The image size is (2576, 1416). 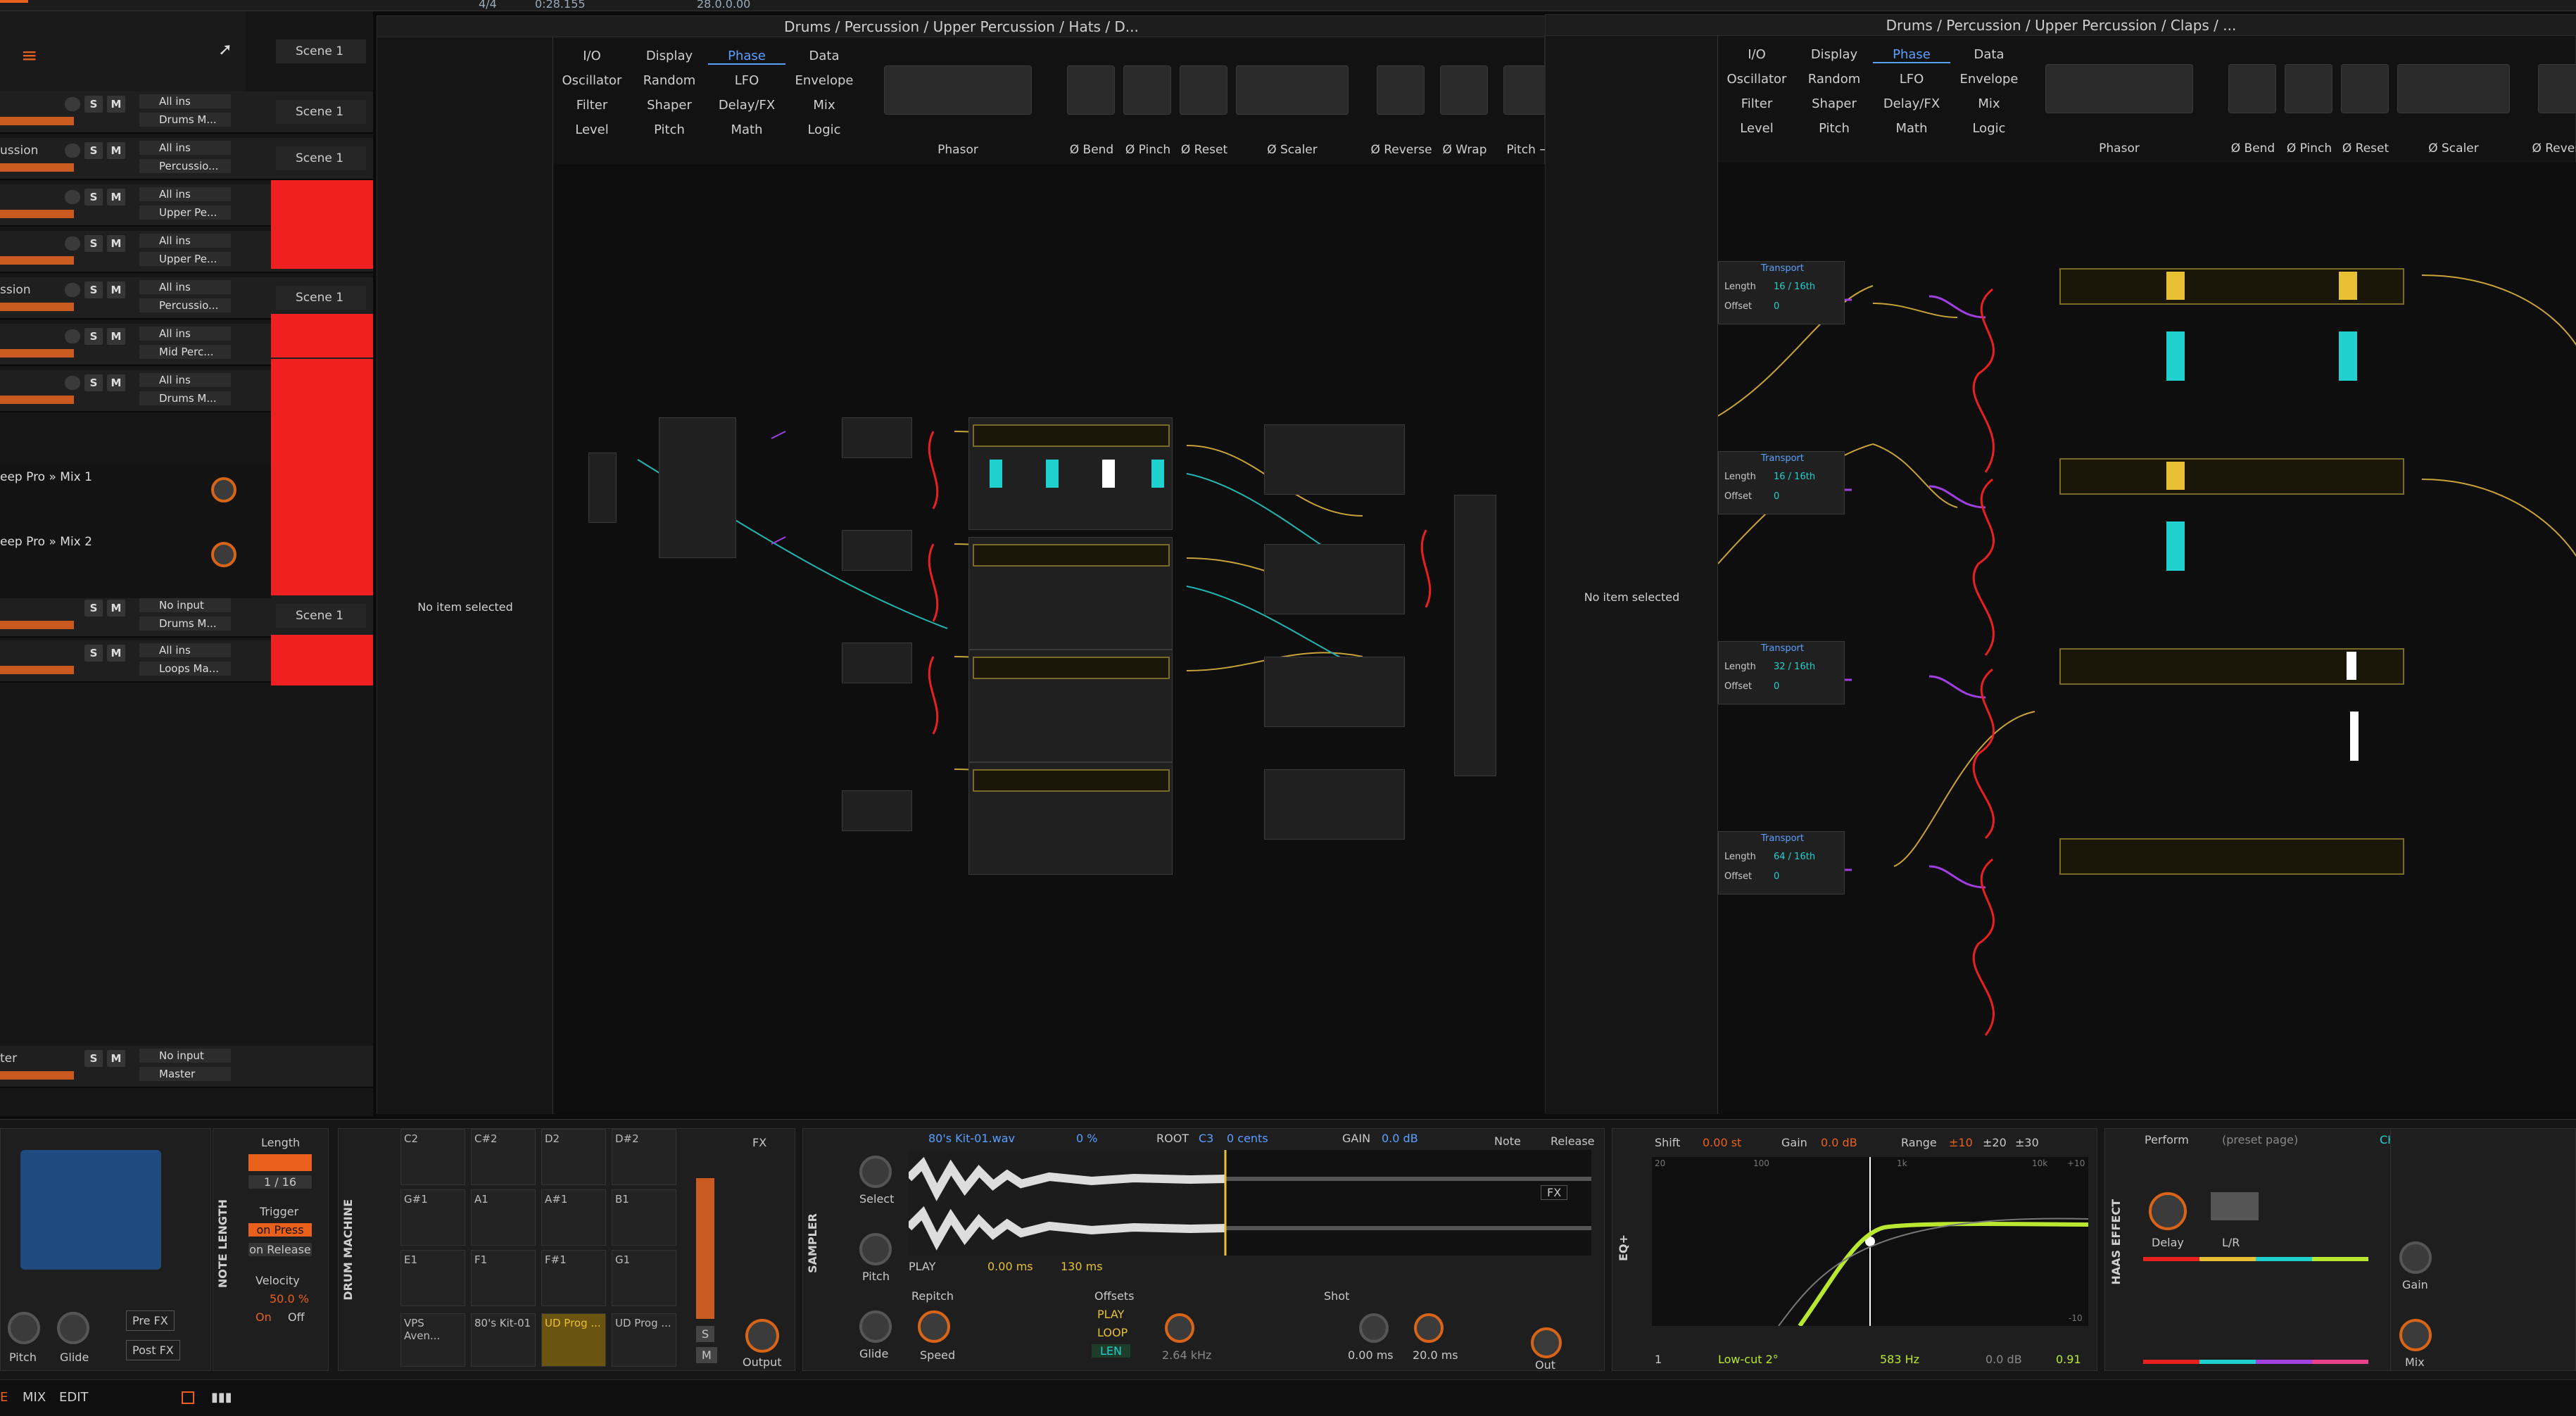 What do you see at coordinates (1794, 667) in the screenshot?
I see `length-value: 32 / 16th` at bounding box center [1794, 667].